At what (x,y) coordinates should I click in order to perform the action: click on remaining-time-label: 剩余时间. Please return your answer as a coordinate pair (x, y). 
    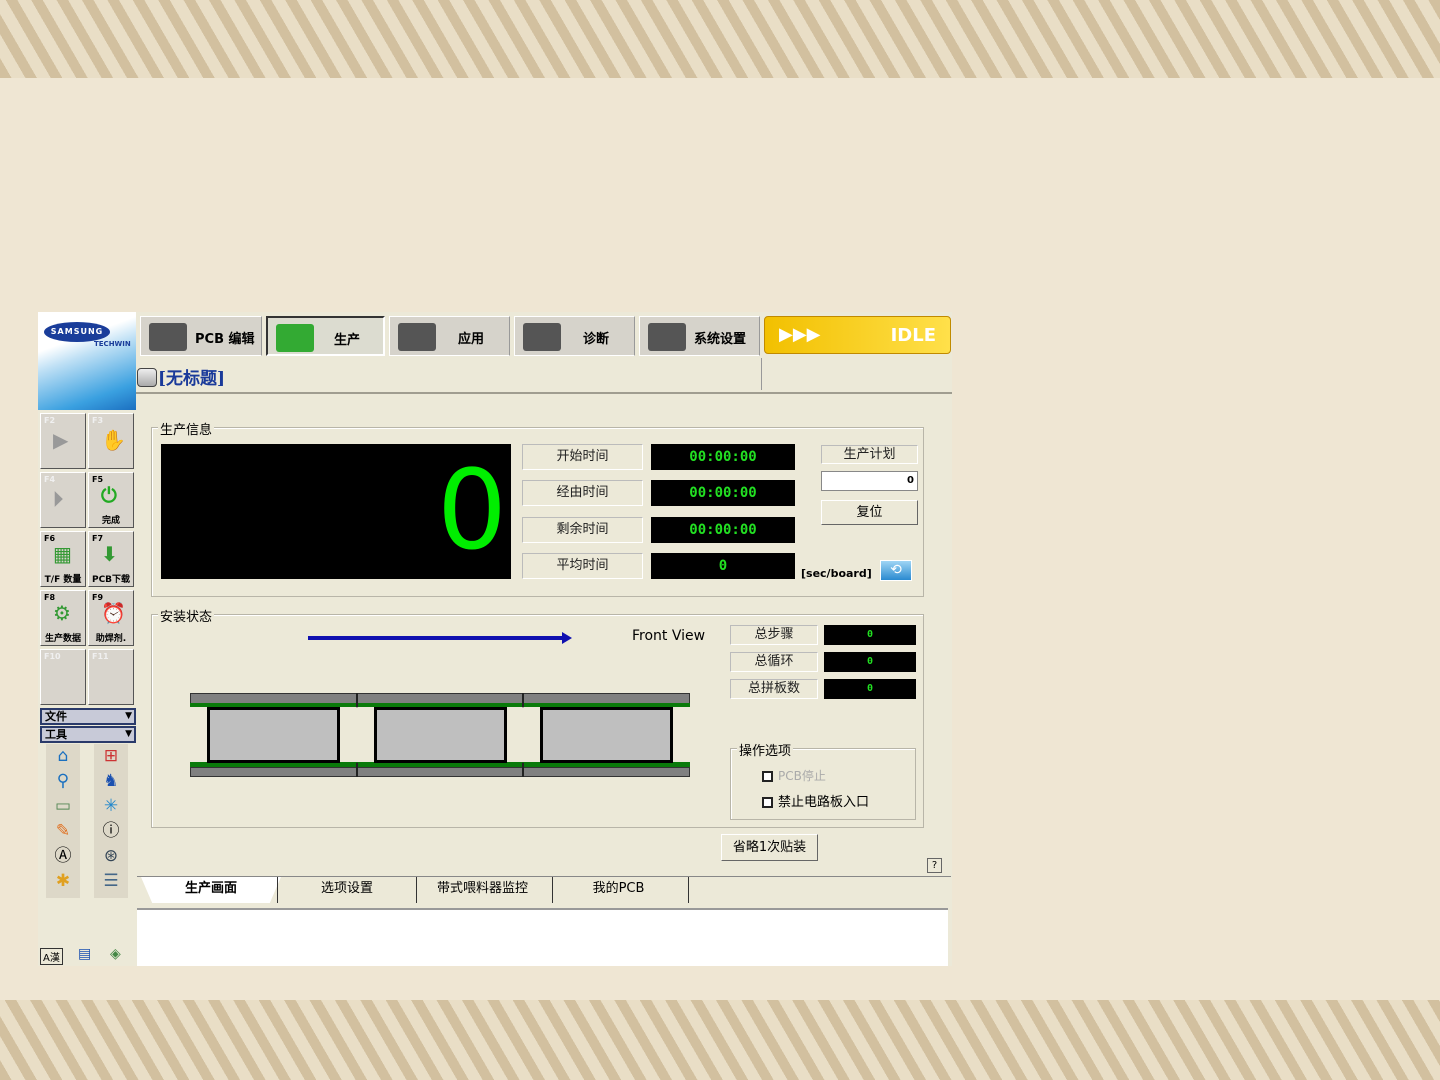
    Looking at the image, I should click on (582, 530).